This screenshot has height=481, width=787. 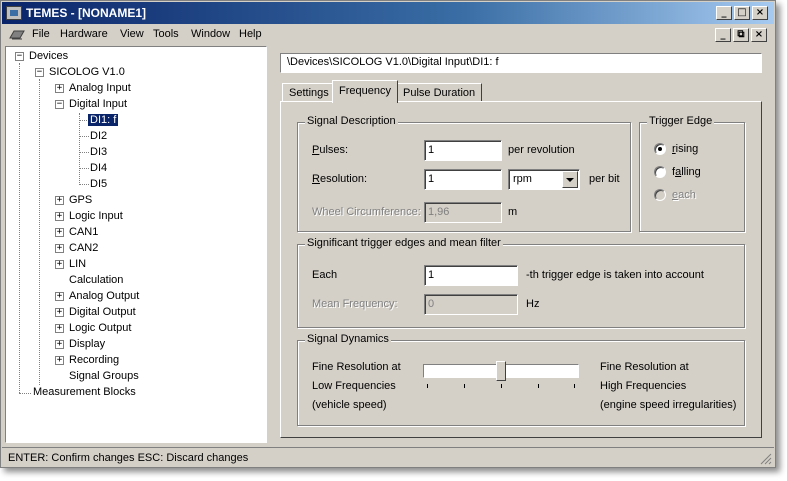 What do you see at coordinates (17, 35) in the screenshot?
I see `document-icon` at bounding box center [17, 35].